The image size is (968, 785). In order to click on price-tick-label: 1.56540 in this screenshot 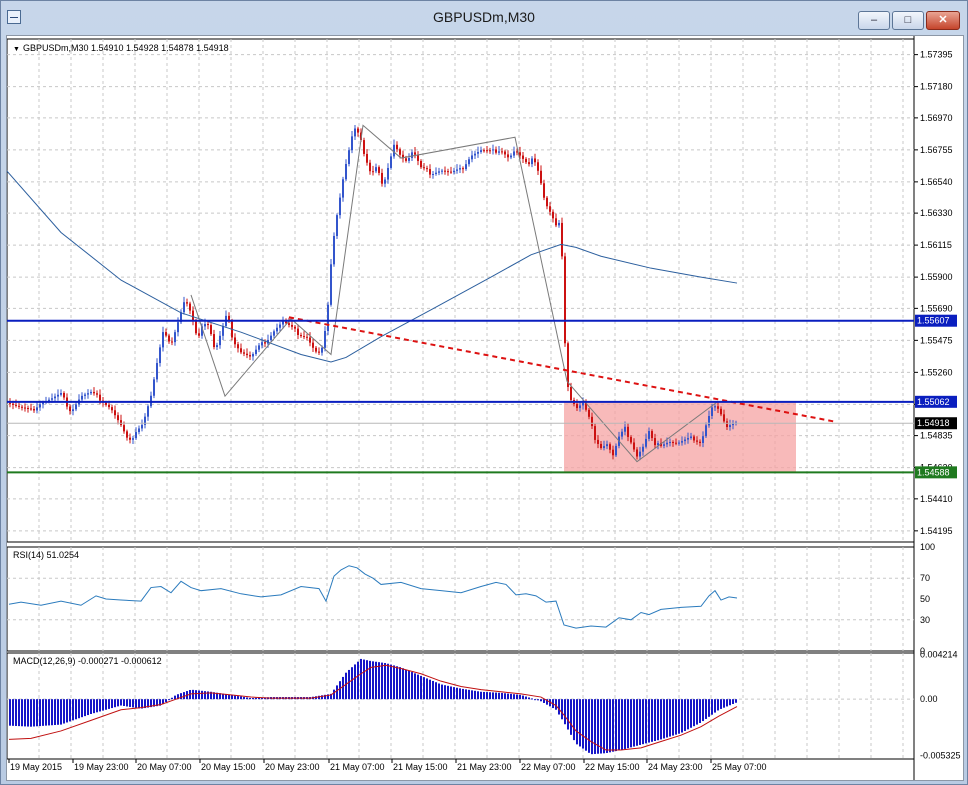, I will do `click(936, 182)`.